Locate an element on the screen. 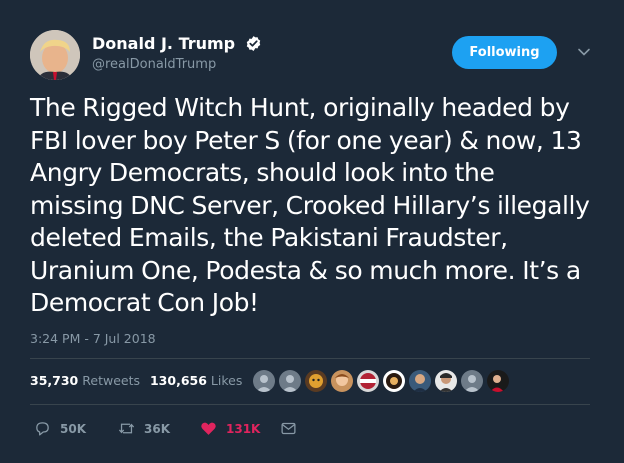  envelope-icon is located at coordinates (288, 428).